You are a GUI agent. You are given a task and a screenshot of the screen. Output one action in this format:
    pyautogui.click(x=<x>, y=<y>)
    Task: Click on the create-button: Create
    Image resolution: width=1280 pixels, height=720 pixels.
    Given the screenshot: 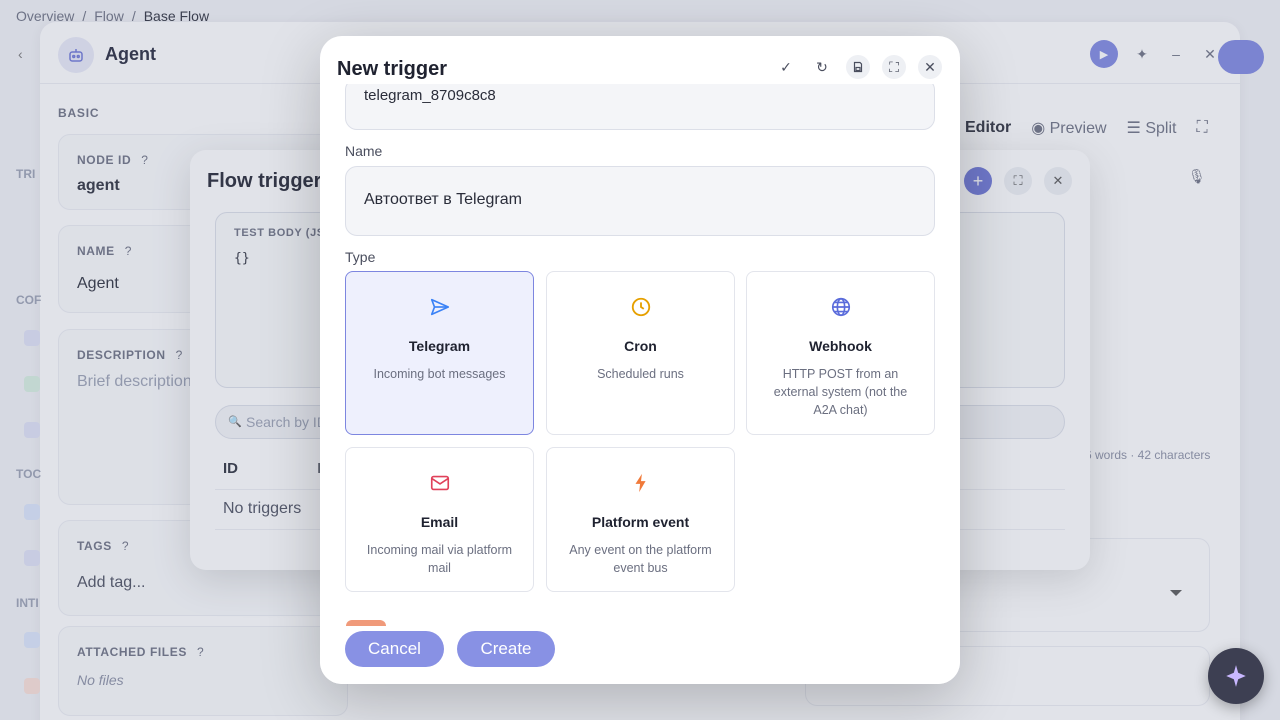 What is the action you would take?
    pyautogui.click(x=506, y=649)
    